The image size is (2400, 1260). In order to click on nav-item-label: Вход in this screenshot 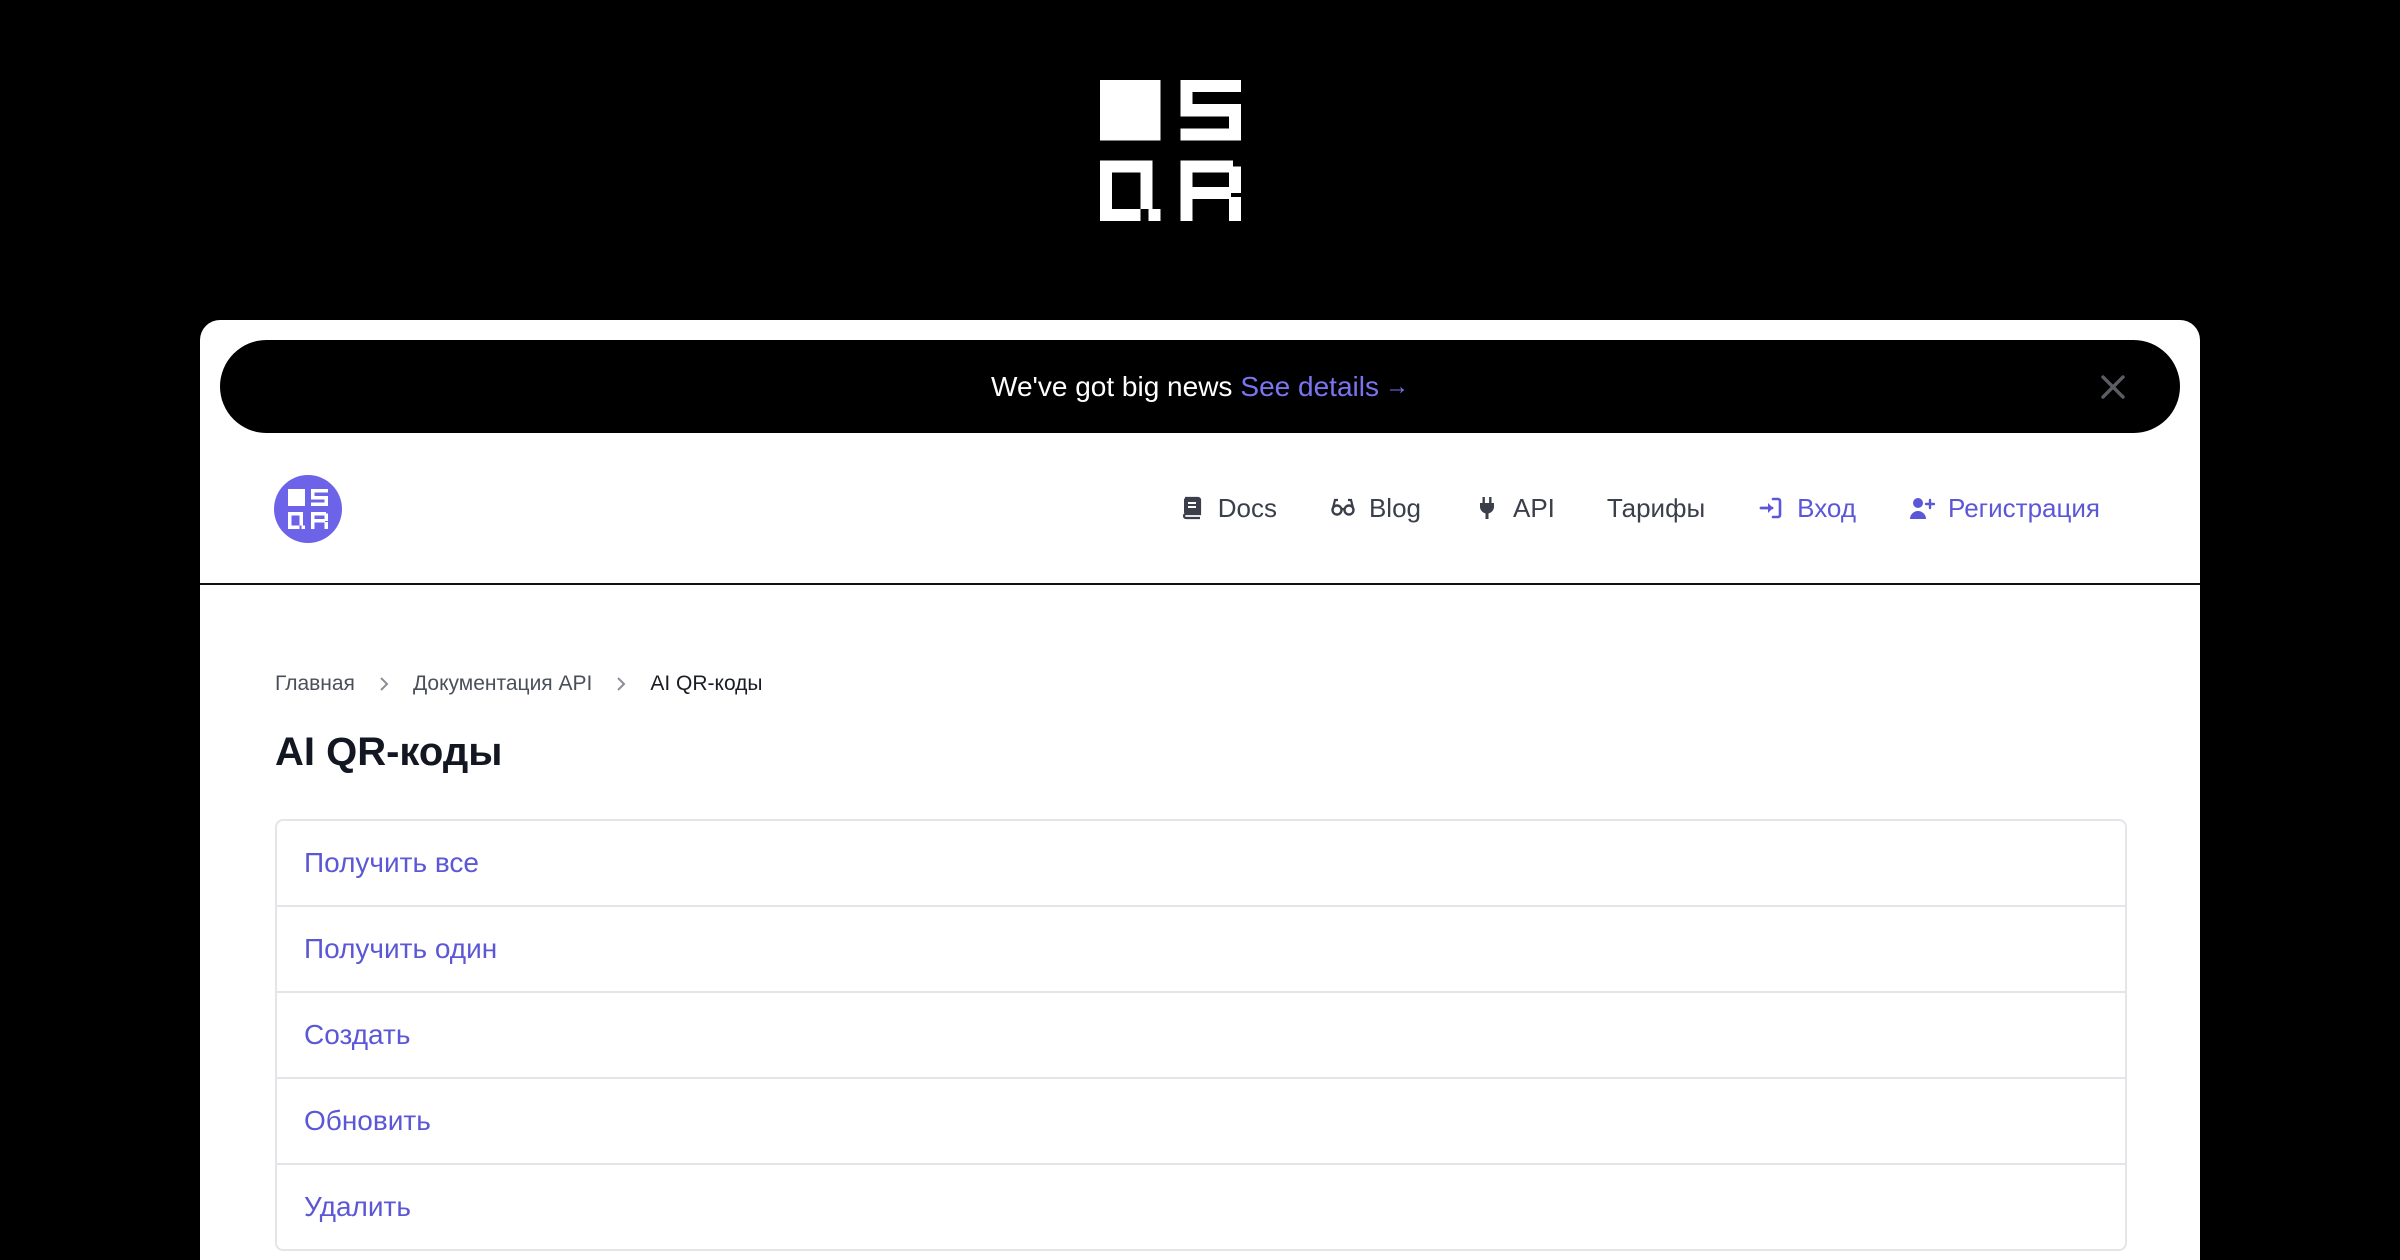, I will do `click(1826, 507)`.